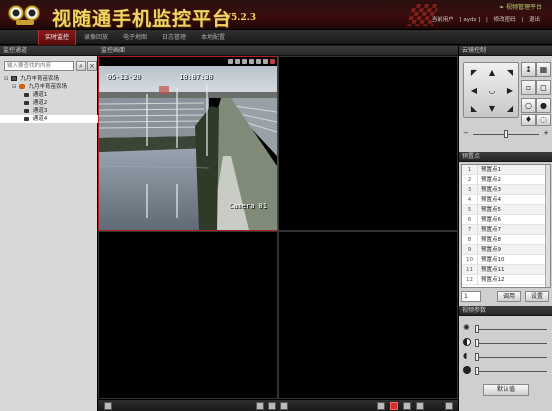  What do you see at coordinates (265, 61) in the screenshot?
I see `stream-icon` at bounding box center [265, 61].